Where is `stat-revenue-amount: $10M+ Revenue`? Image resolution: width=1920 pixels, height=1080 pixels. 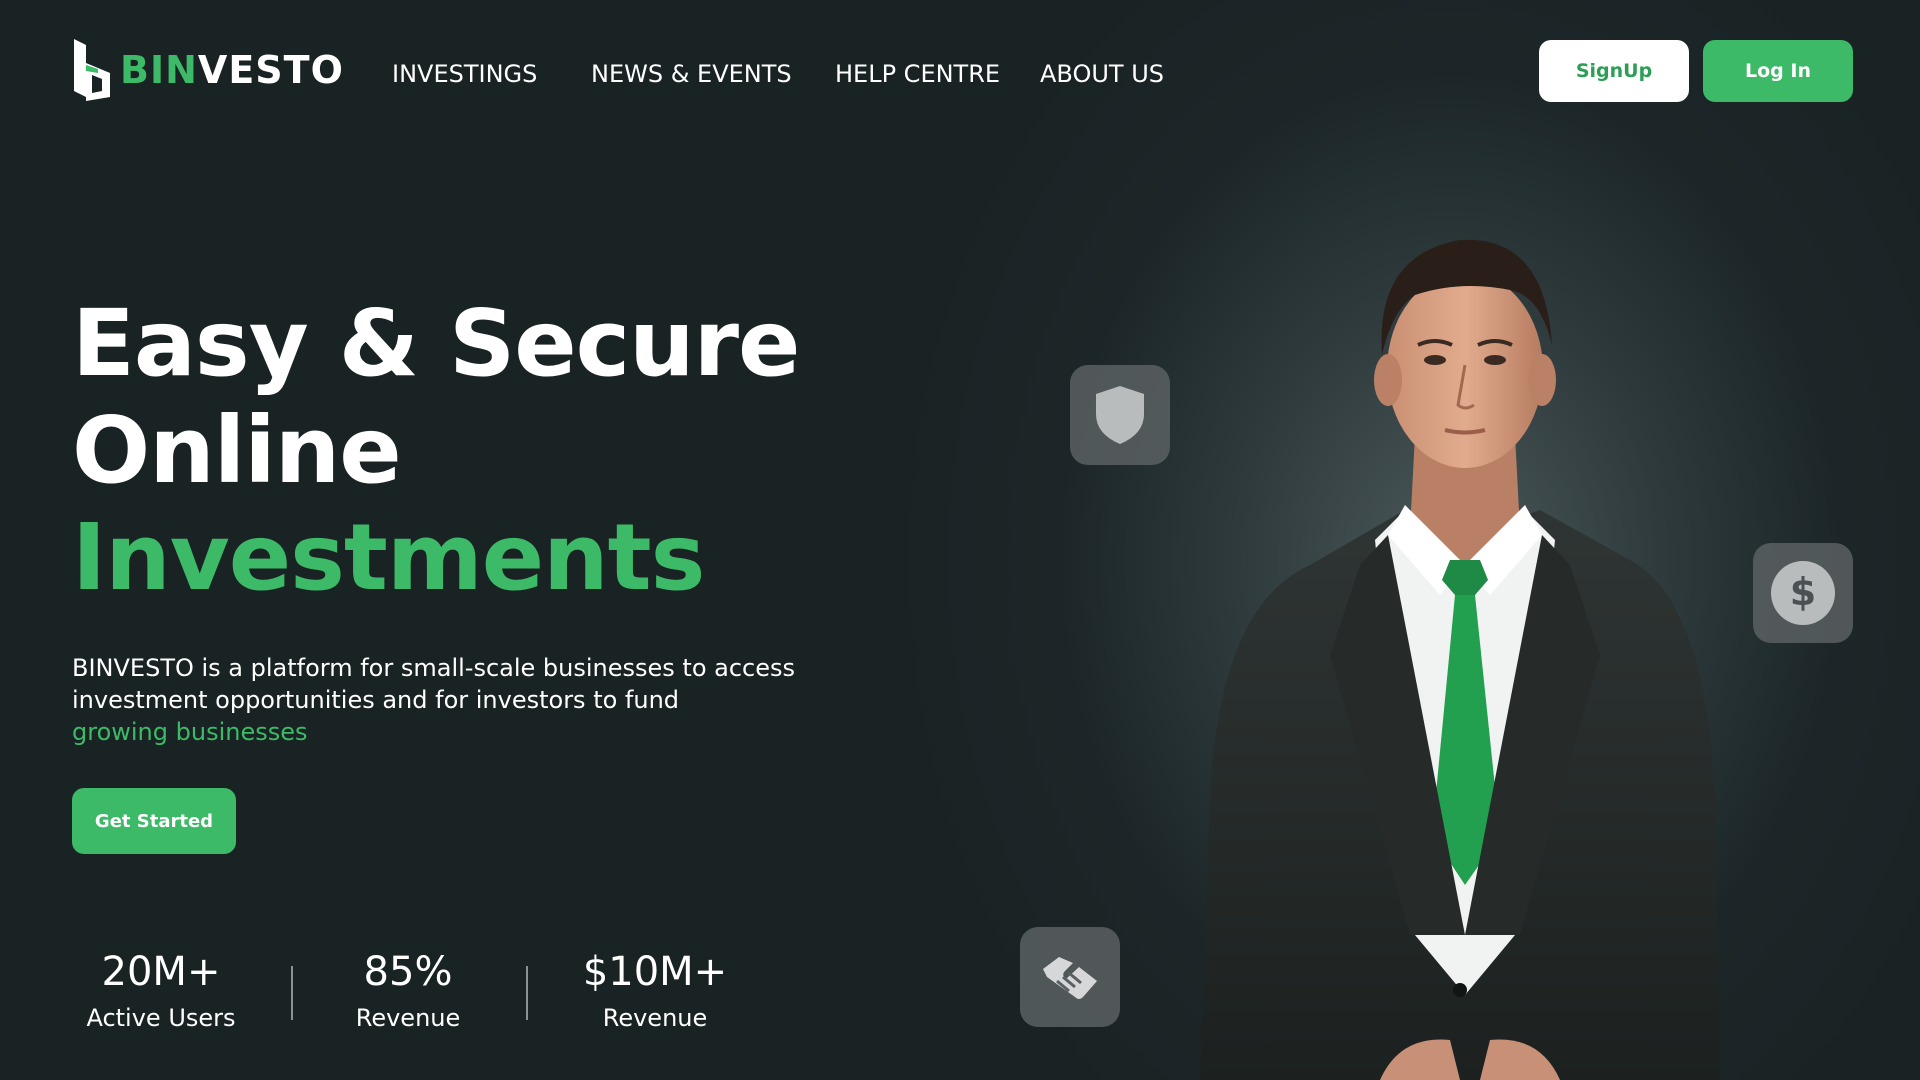
stat-revenue-amount: $10M+ Revenue is located at coordinates (655, 991).